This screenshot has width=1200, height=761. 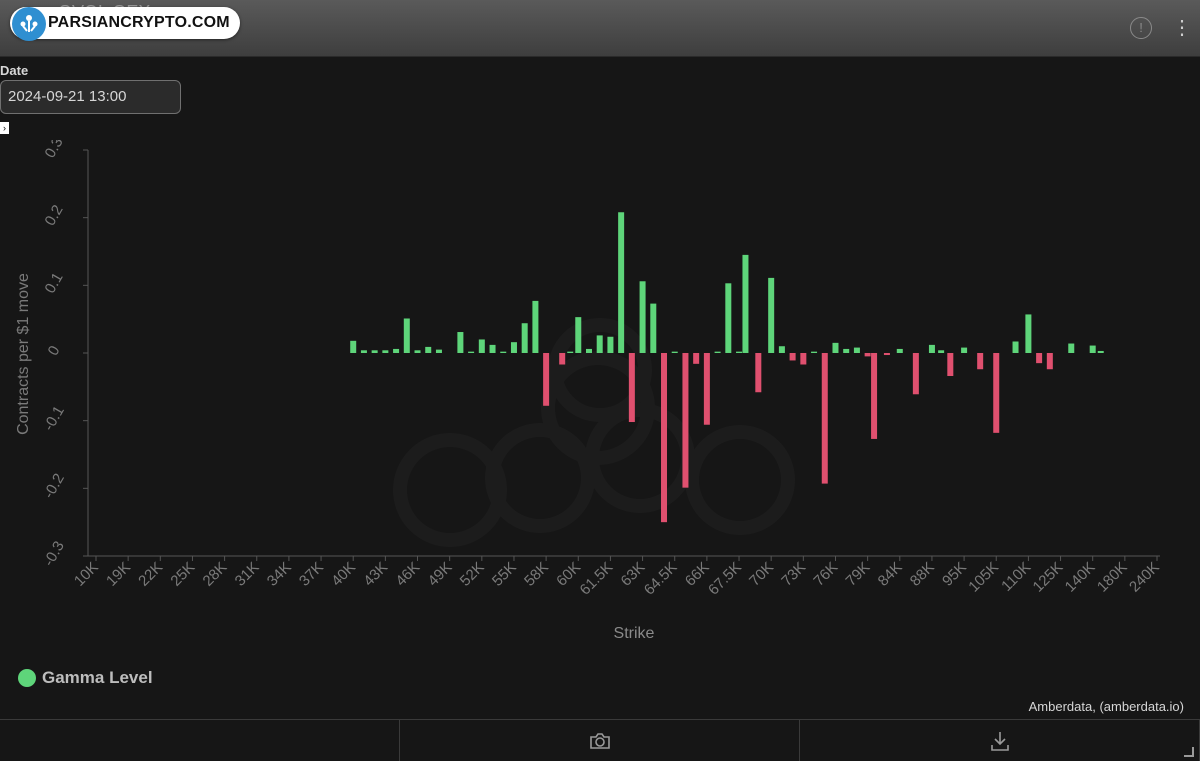 What do you see at coordinates (54, 150) in the screenshot?
I see `y-tick-label: 0.3` at bounding box center [54, 150].